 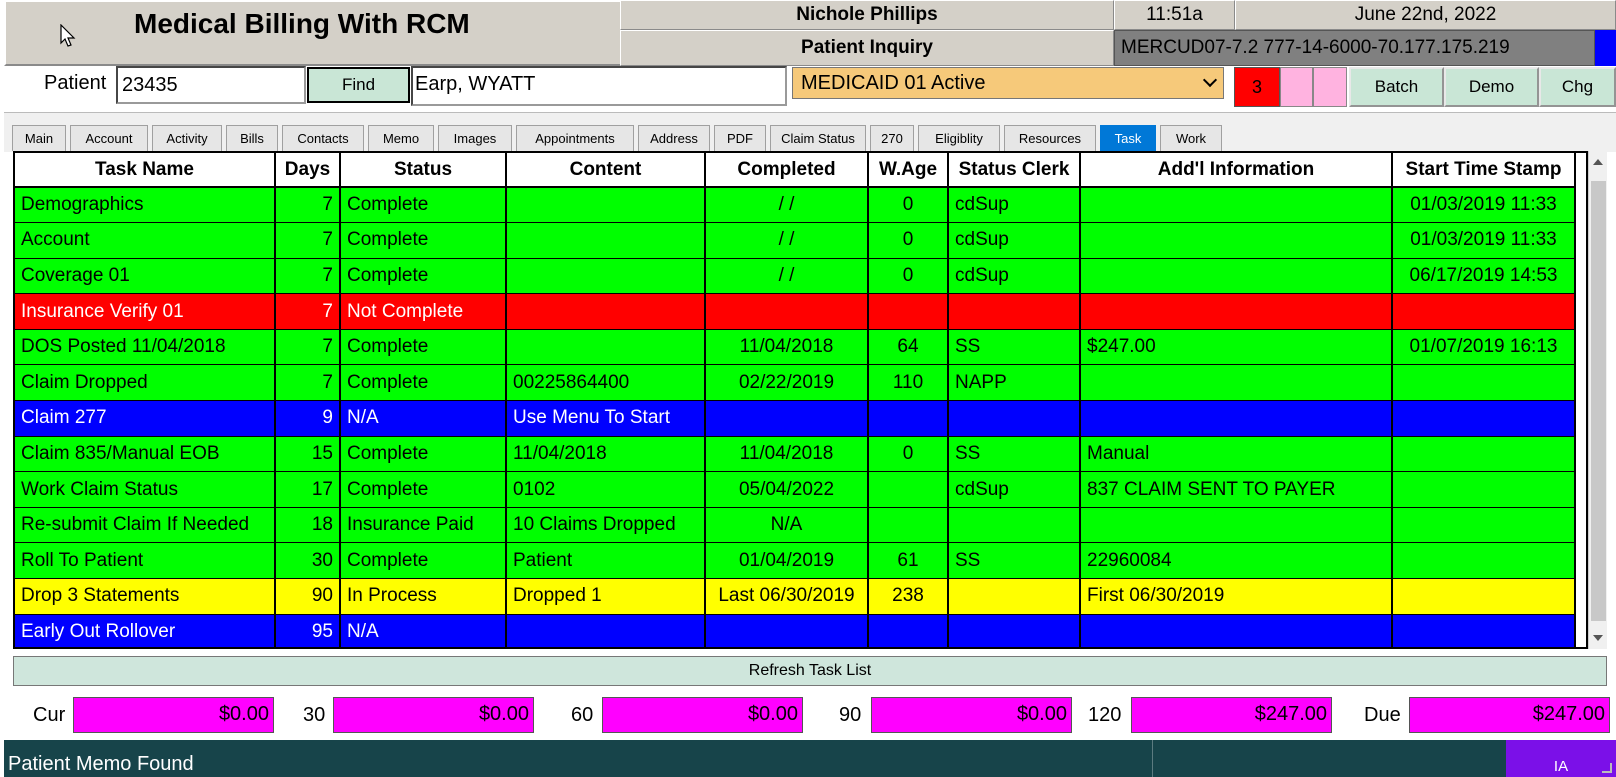 What do you see at coordinates (1210, 80) in the screenshot?
I see `chevron-down-icon` at bounding box center [1210, 80].